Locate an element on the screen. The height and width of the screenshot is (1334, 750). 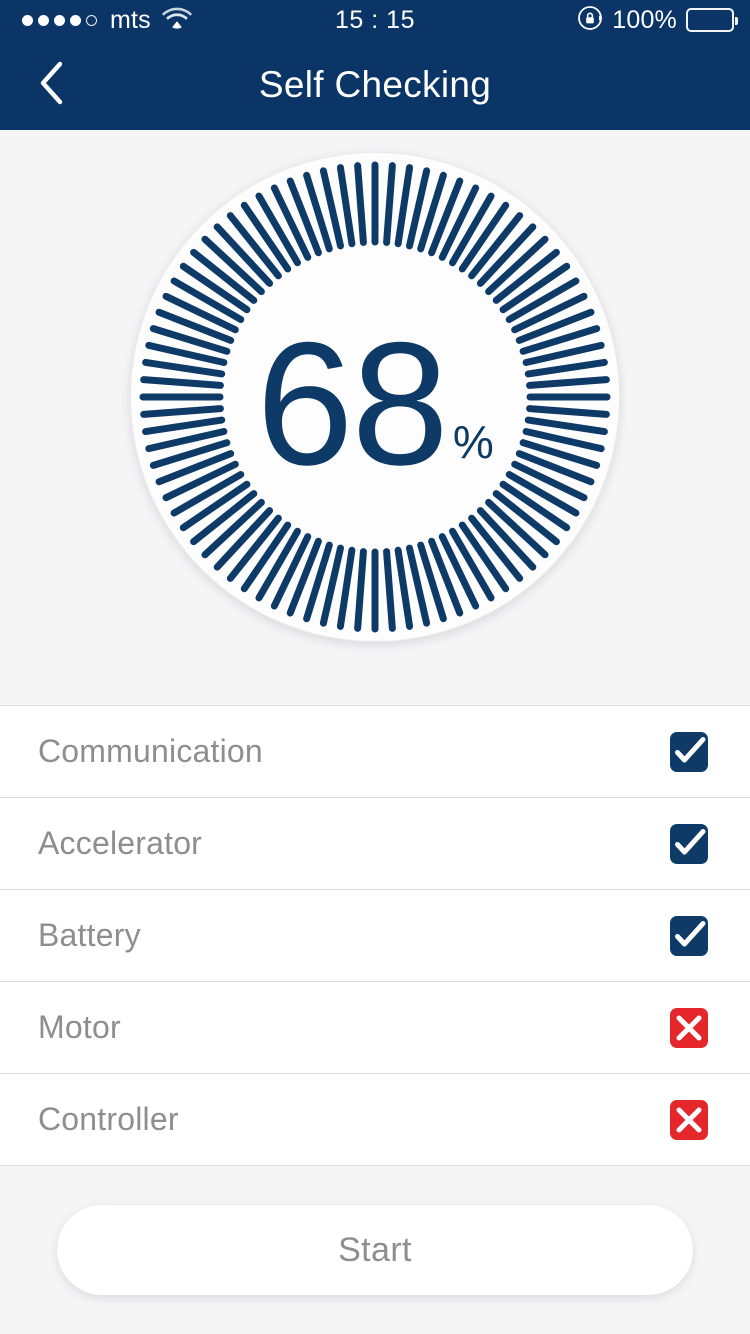
check-row-communication: Communication is located at coordinates (375, 752).